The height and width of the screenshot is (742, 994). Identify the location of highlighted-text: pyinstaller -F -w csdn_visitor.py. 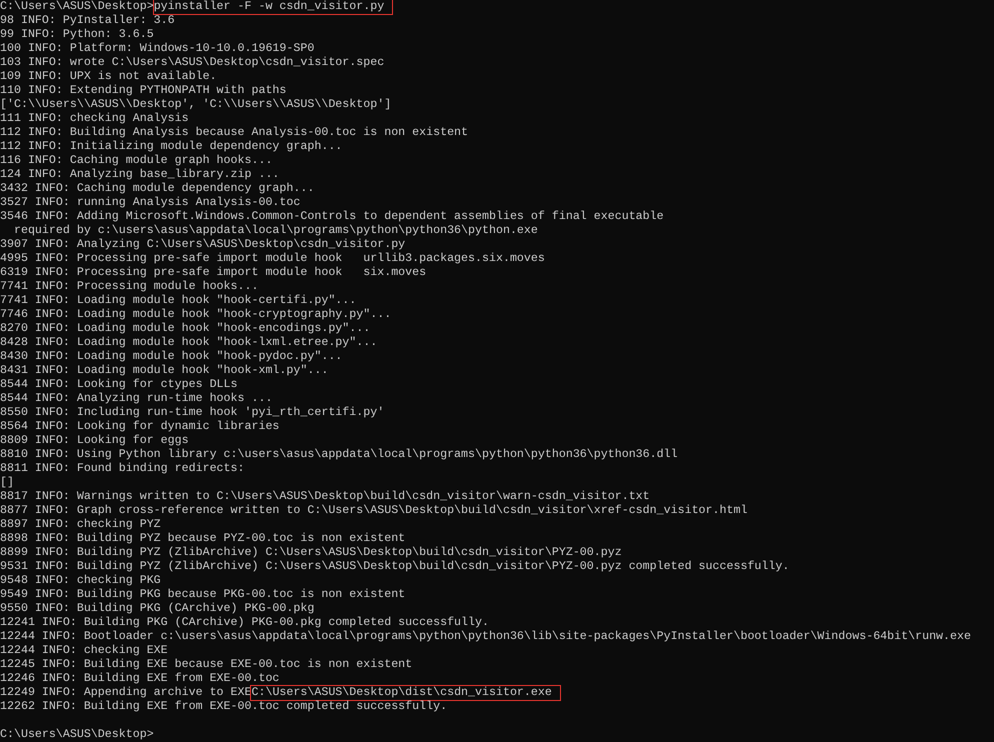
(273, 7).